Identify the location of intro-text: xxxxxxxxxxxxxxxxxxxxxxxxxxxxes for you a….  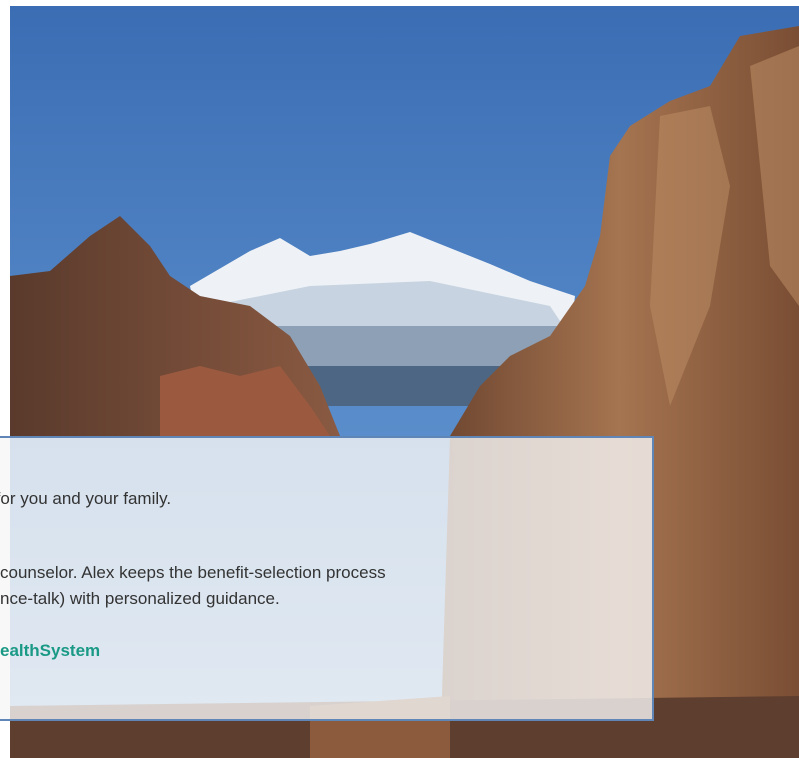
(85, 499).